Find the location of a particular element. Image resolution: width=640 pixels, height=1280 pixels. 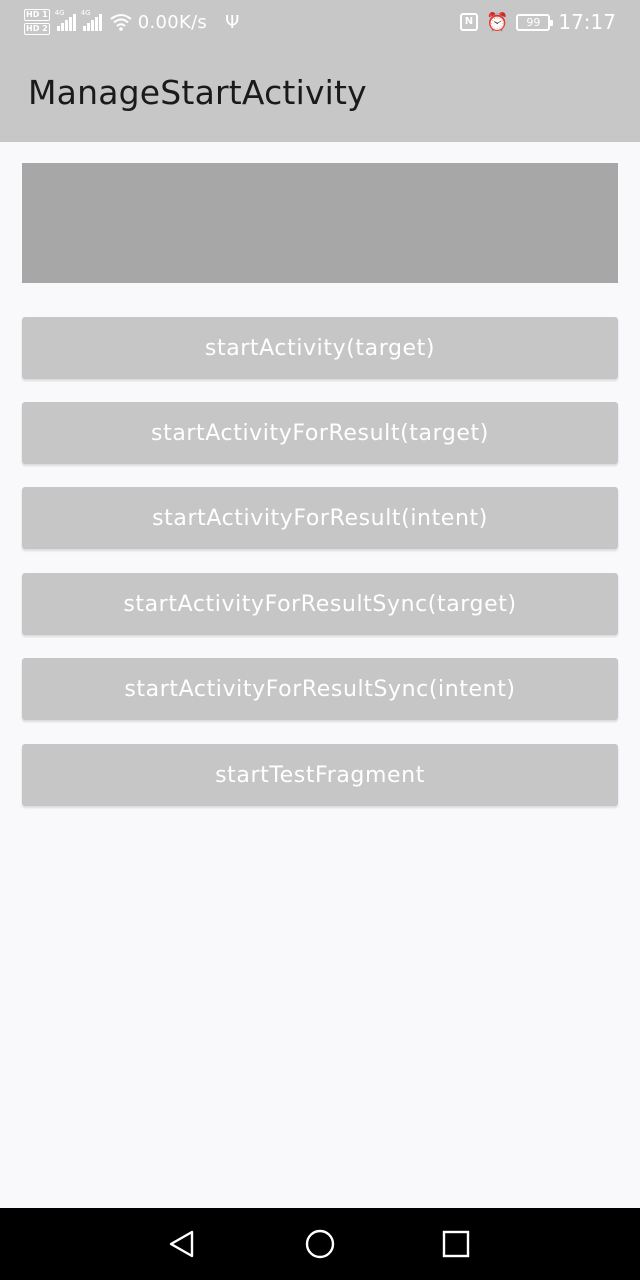

recents-square-icon is located at coordinates (456, 1244).